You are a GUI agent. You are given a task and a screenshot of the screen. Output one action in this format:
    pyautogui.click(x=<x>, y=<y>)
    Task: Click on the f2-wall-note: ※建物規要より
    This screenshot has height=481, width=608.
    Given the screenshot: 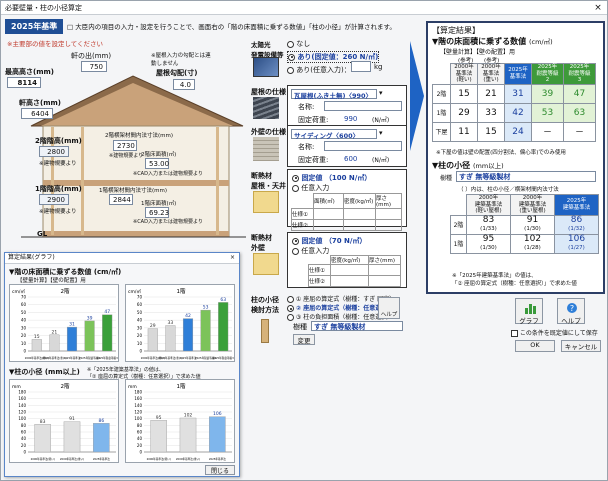 What is the action you would take?
    pyautogui.click(x=126, y=156)
    